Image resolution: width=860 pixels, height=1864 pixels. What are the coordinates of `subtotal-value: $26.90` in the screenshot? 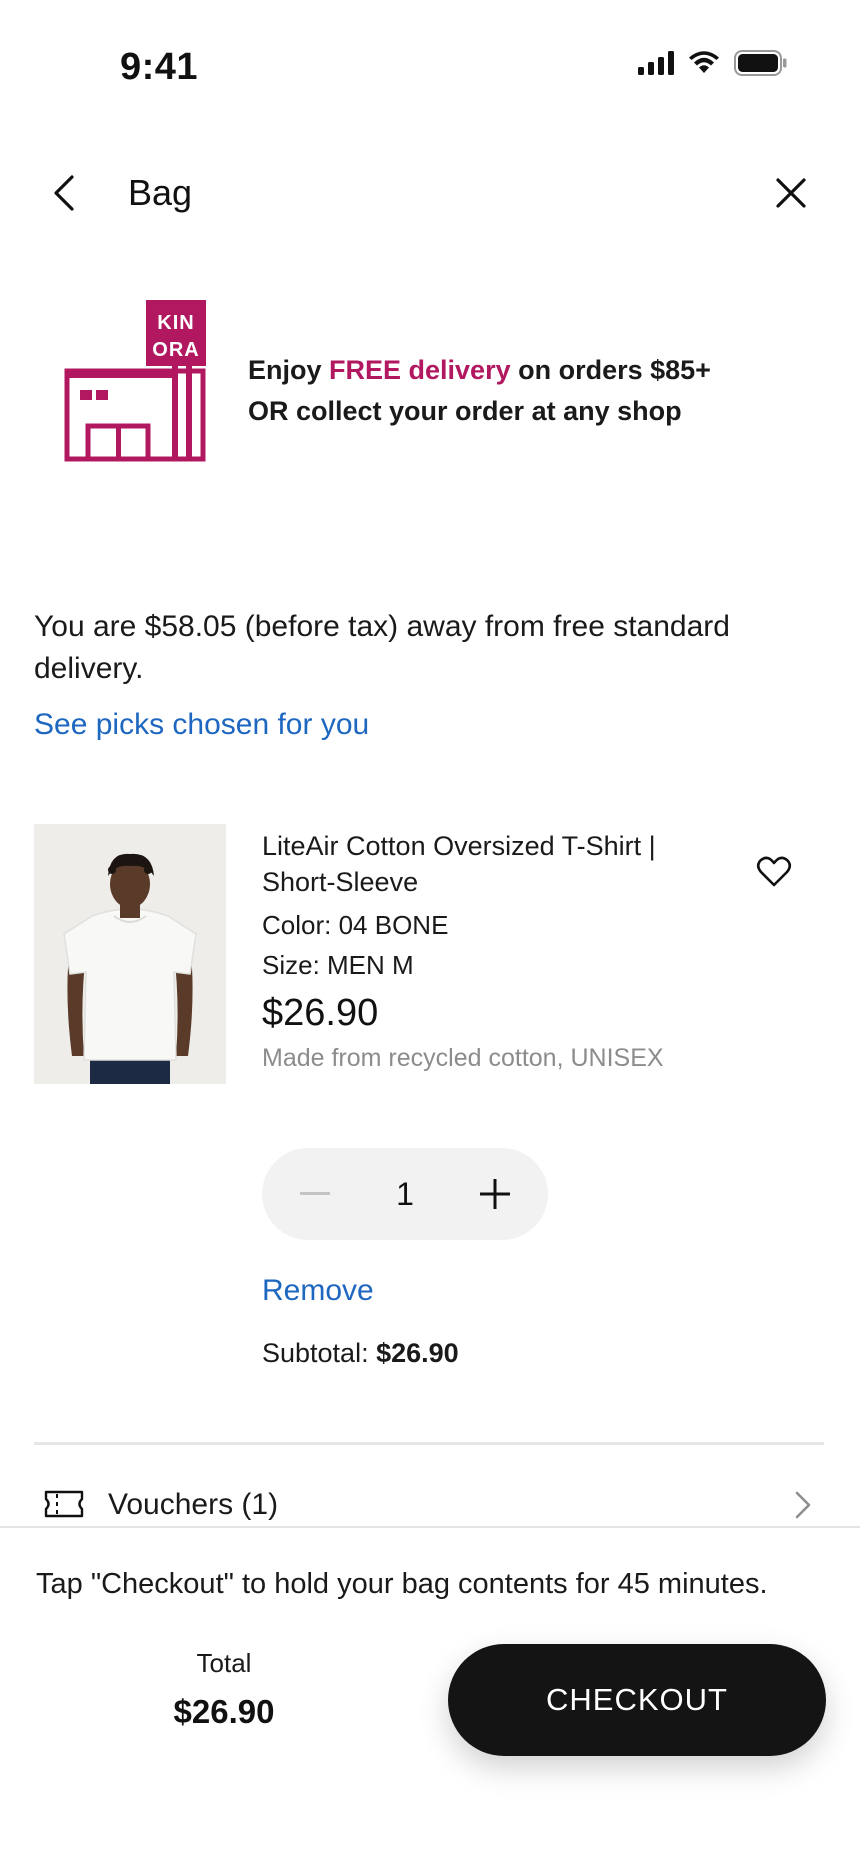 It's located at (417, 1353).